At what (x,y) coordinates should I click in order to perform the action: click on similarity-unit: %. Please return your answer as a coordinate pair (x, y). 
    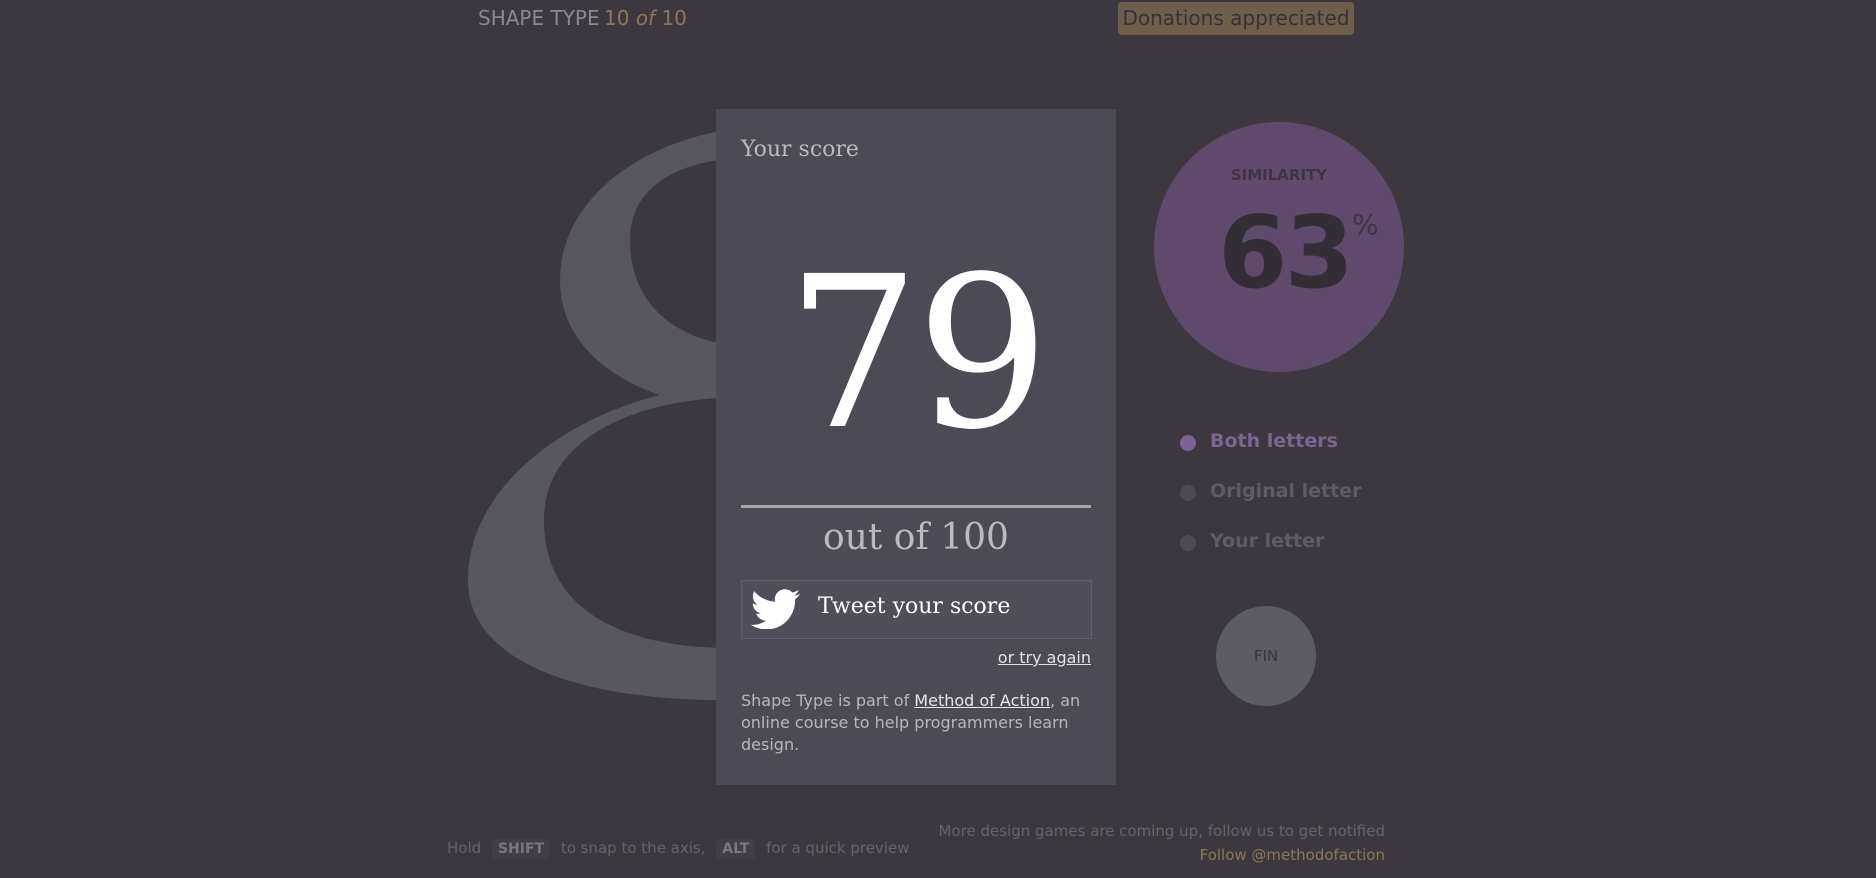
    Looking at the image, I should click on (1365, 224).